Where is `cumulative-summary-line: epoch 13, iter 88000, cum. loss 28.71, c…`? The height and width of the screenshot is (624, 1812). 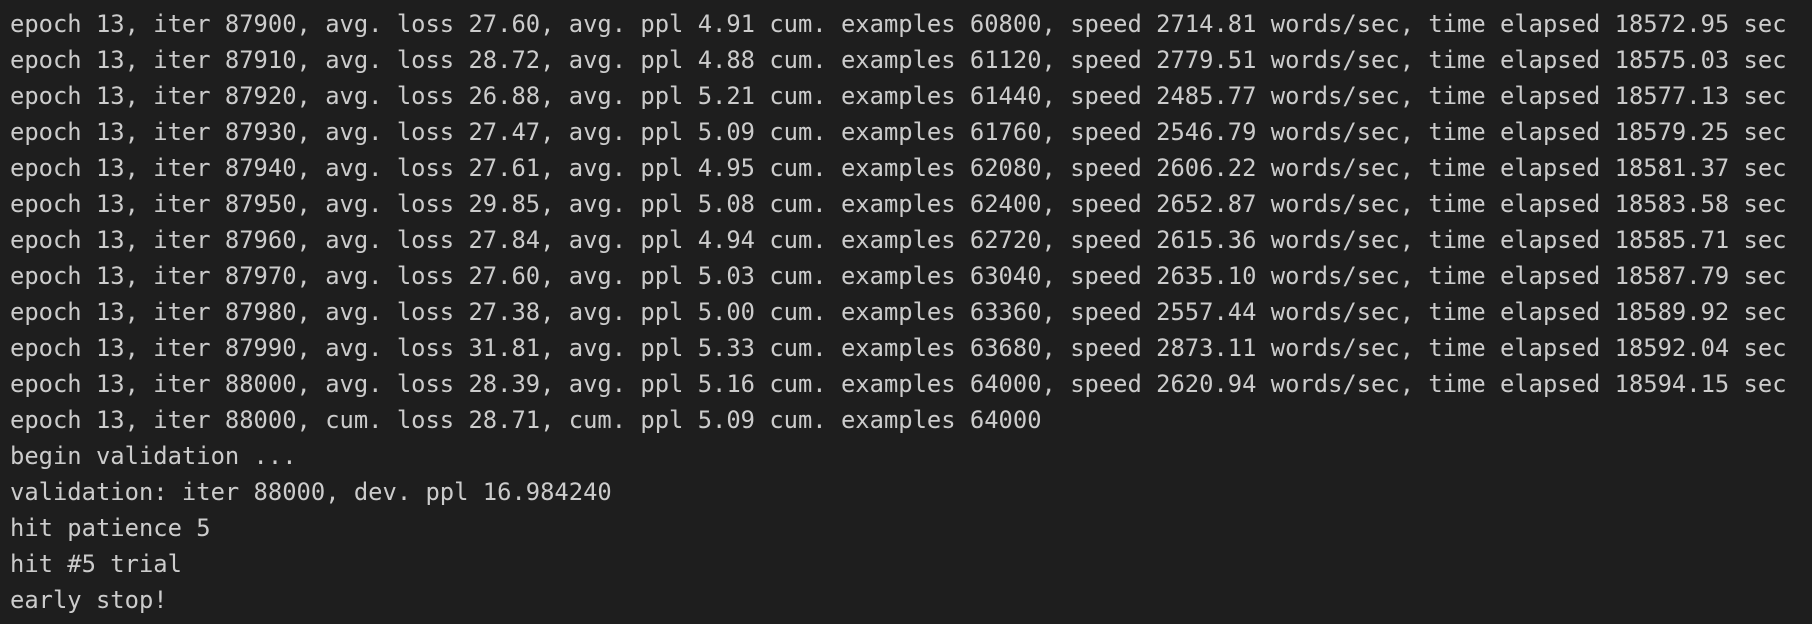 cumulative-summary-line: epoch 13, iter 88000, cum. loss 28.71, c… is located at coordinates (526, 420).